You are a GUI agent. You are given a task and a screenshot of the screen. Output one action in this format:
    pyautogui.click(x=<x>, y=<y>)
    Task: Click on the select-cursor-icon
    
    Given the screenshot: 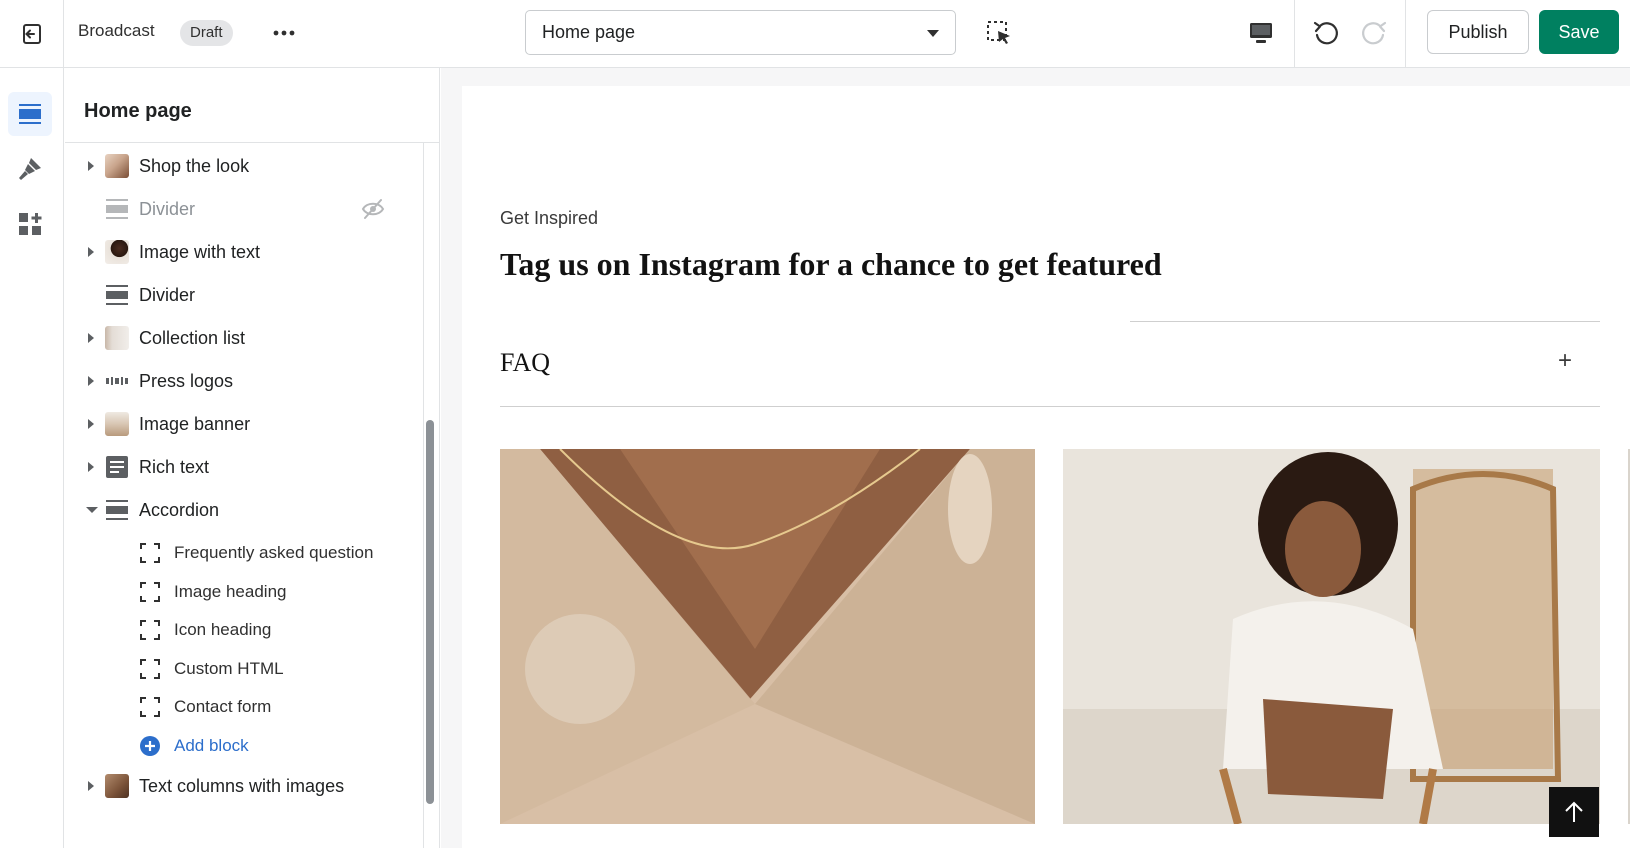 What is the action you would take?
    pyautogui.click(x=998, y=32)
    